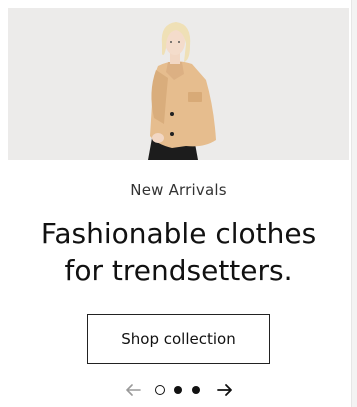 The height and width of the screenshot is (407, 357). I want to click on arrow-left-icon, so click(133, 390).